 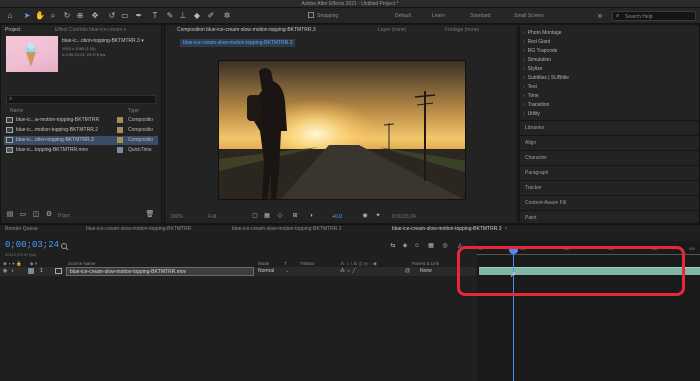 I want to click on column-parent: Parent & Link, so click(x=425, y=263).